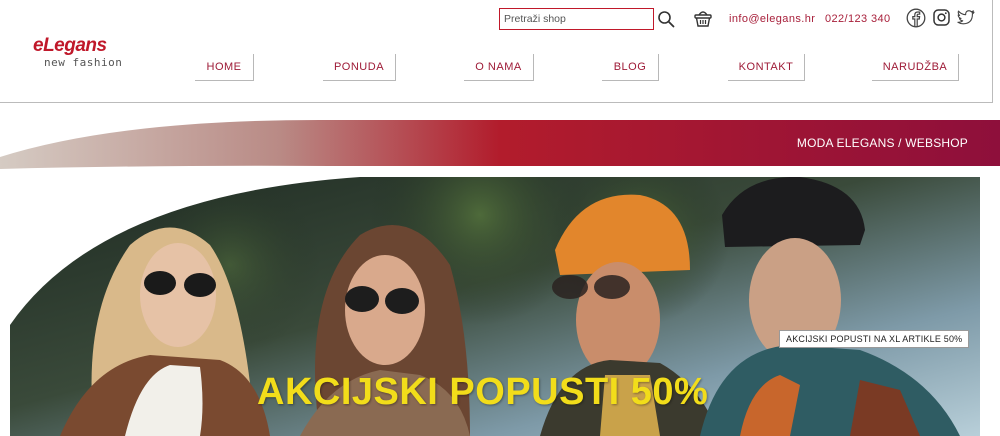 This screenshot has height=436, width=1000. What do you see at coordinates (500, 144) in the screenshot?
I see `page-banner: MODA ELEGANS / WEBSHOP` at bounding box center [500, 144].